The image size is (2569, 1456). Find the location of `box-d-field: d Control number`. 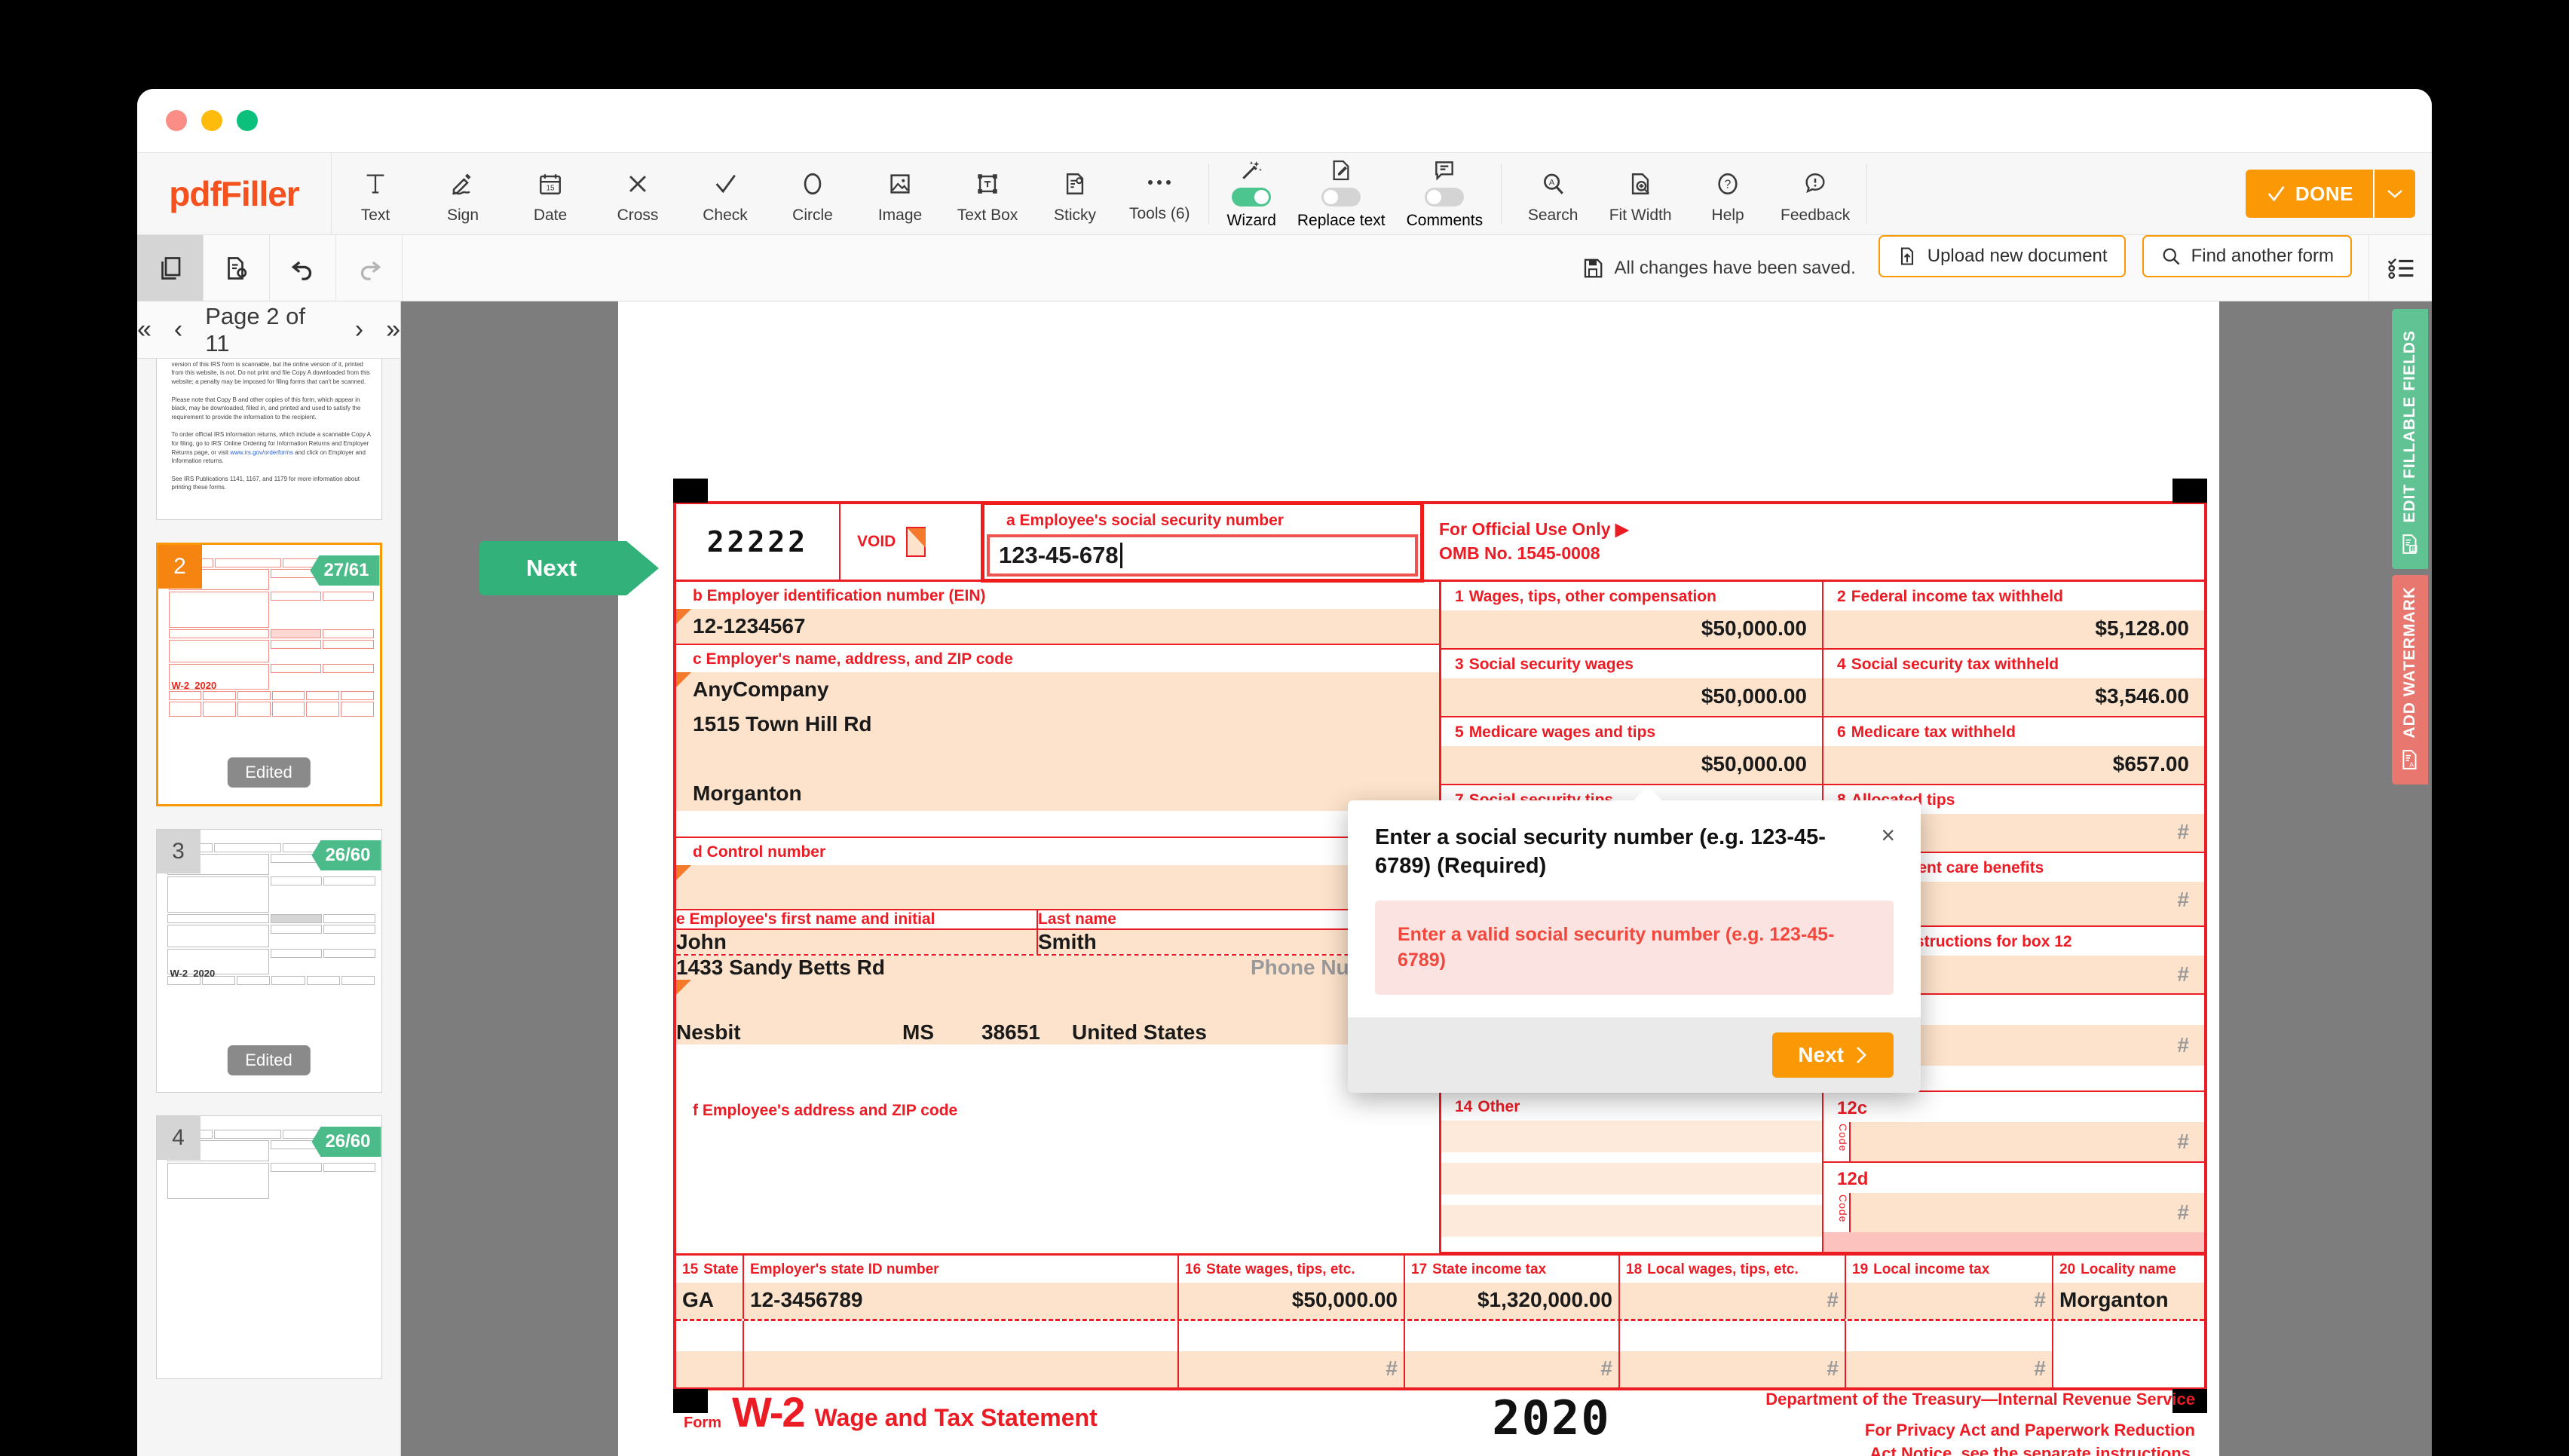

box-d-field: d Control number is located at coordinates (1057, 874).